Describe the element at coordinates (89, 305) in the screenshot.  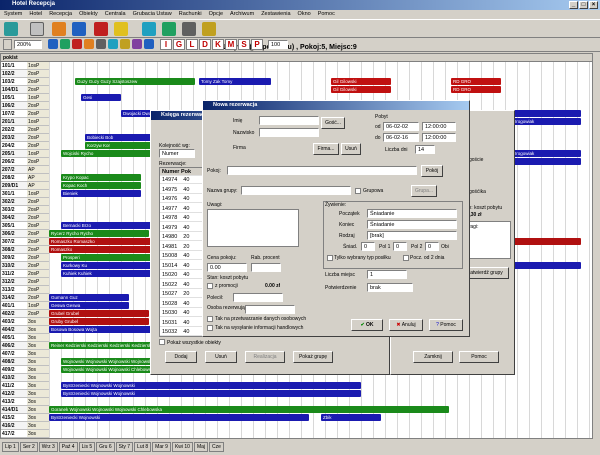
I see `reservation-bar: Geswa Geswa` at that location.